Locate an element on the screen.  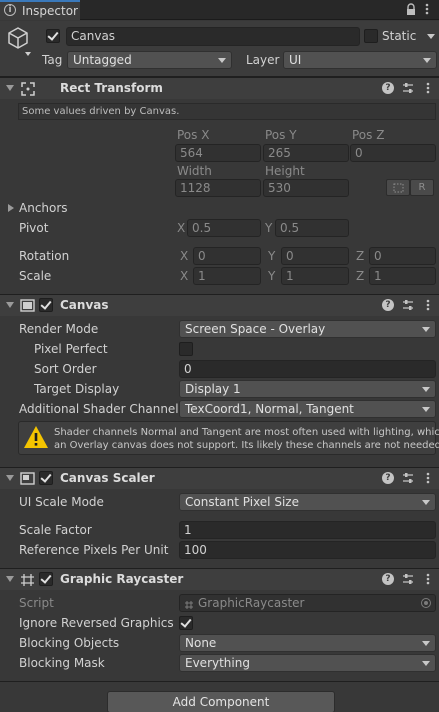
active-checkbox is located at coordinates (53, 36).